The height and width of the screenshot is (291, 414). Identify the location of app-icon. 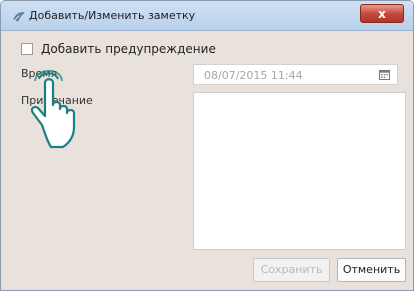
(19, 17).